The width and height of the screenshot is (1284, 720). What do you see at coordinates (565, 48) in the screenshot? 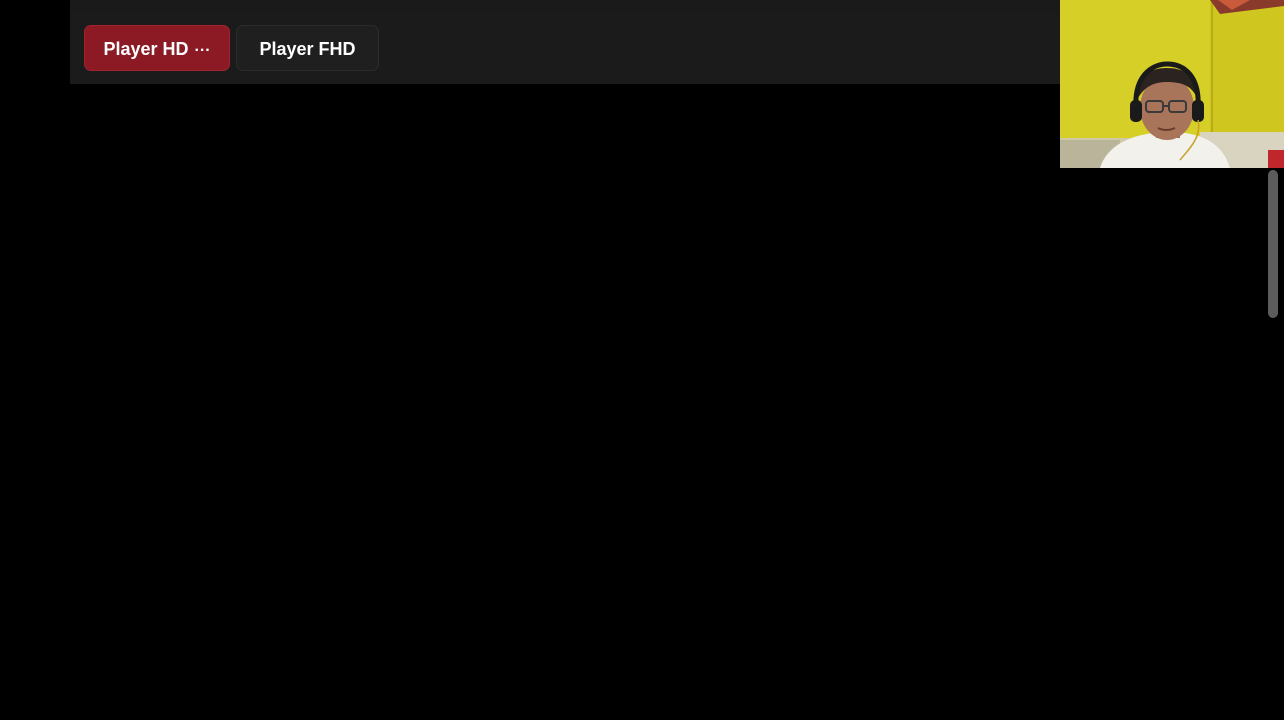
I see `player-selector-bar: Player HD ··· Player FHD` at bounding box center [565, 48].